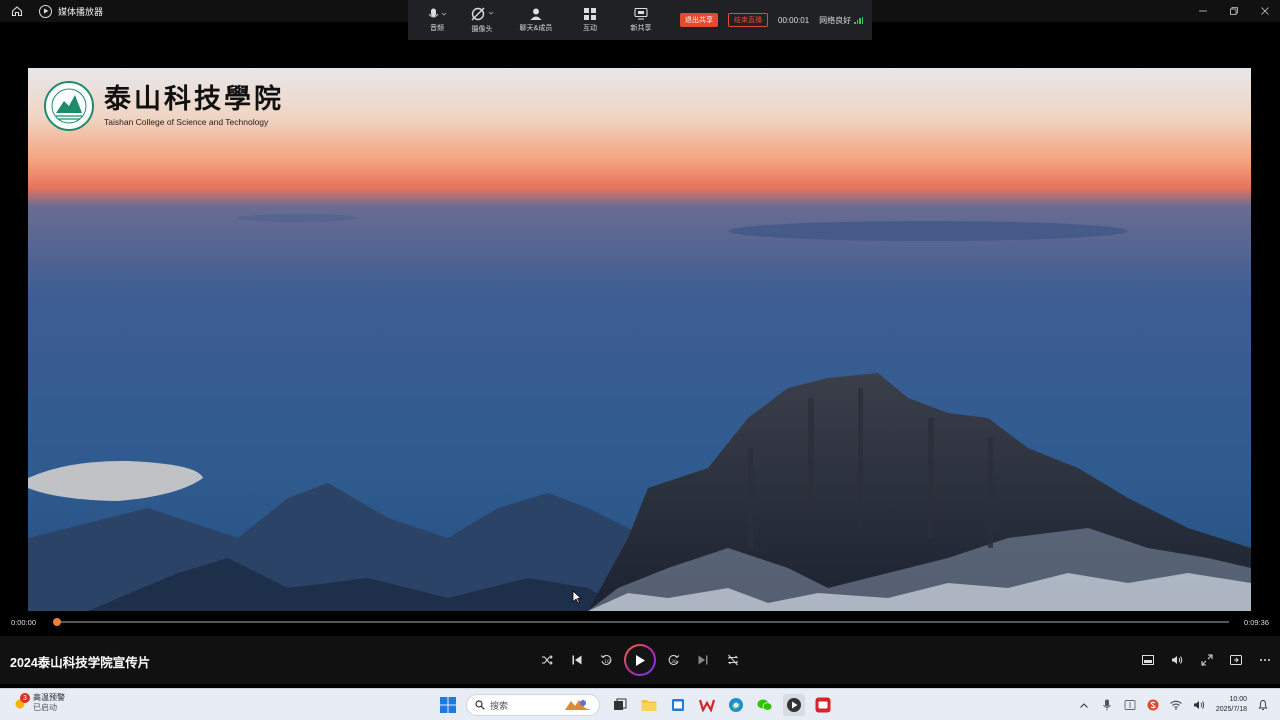 The width and height of the screenshot is (1280, 720). I want to click on input-method-icon, so click(1130, 705).